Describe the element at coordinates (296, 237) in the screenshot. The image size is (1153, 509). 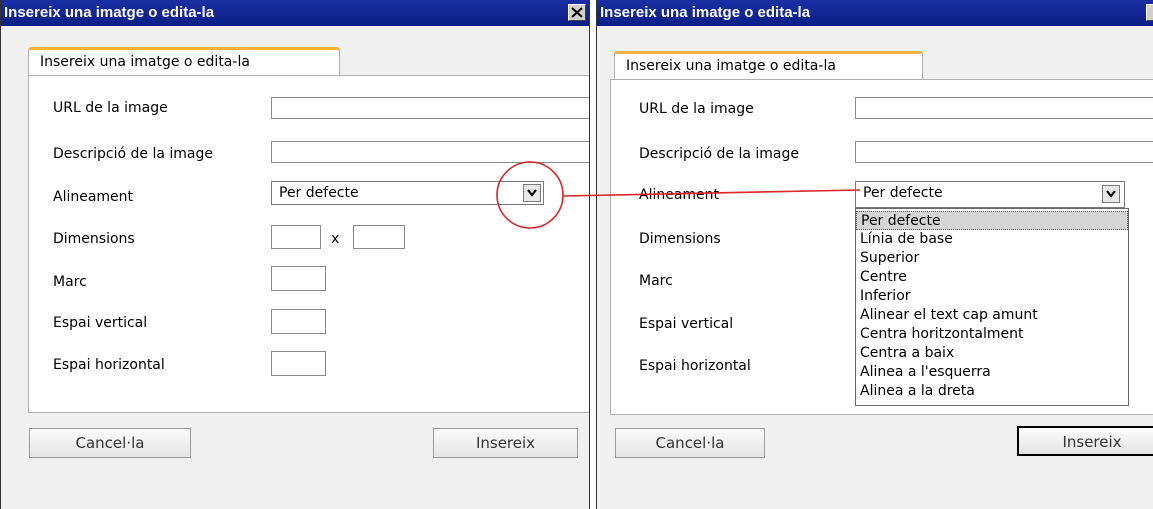
I see `width-input` at that location.